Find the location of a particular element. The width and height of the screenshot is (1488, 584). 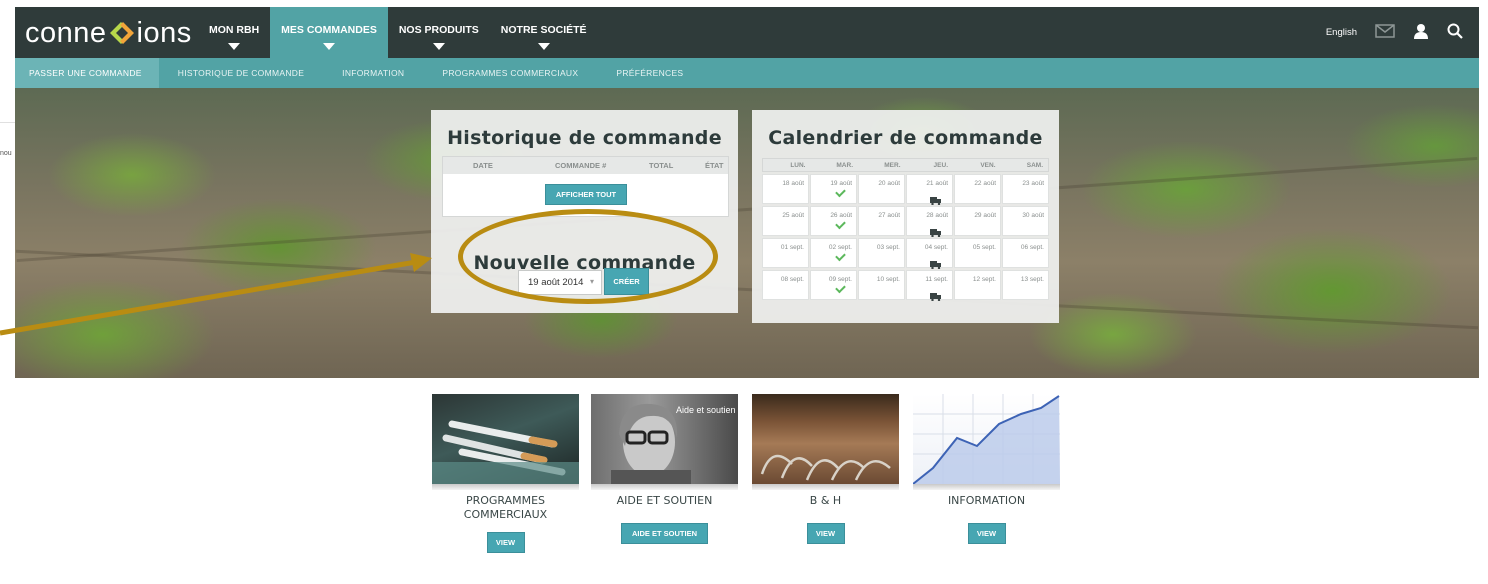

annotation-arrow-icon is located at coordinates (216, 294).